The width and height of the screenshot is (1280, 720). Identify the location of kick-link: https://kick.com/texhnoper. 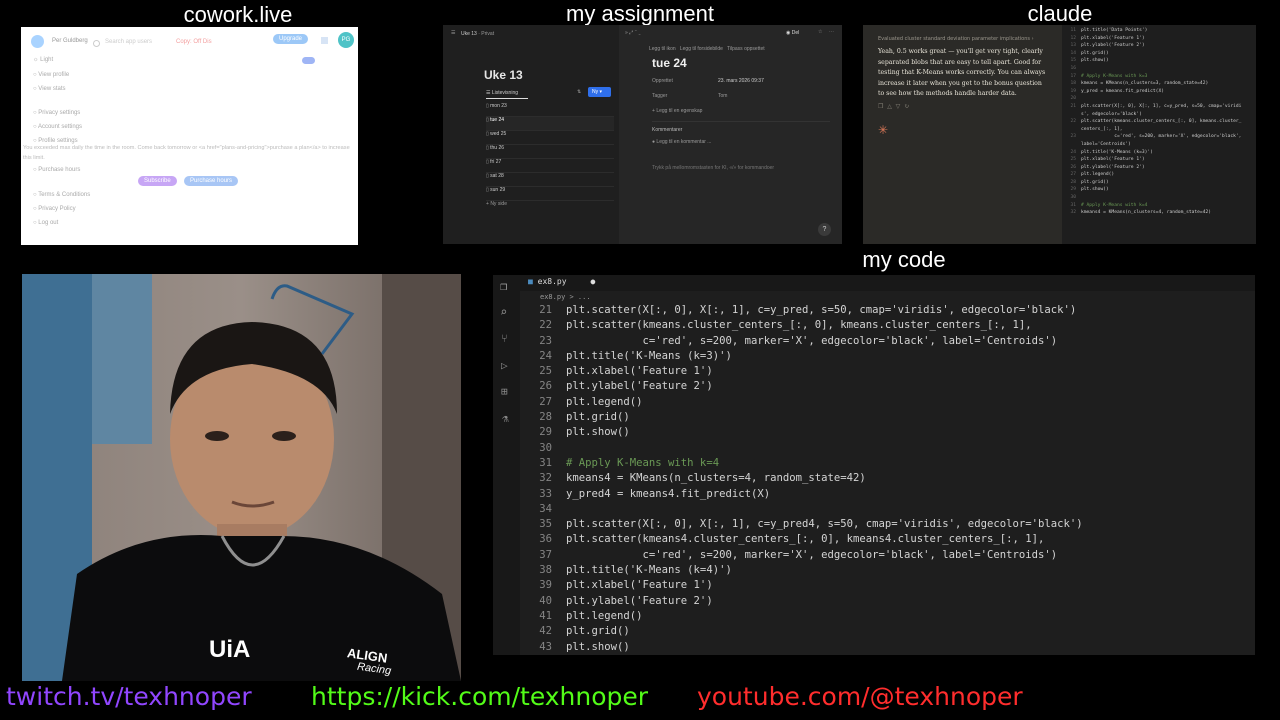
(479, 696).